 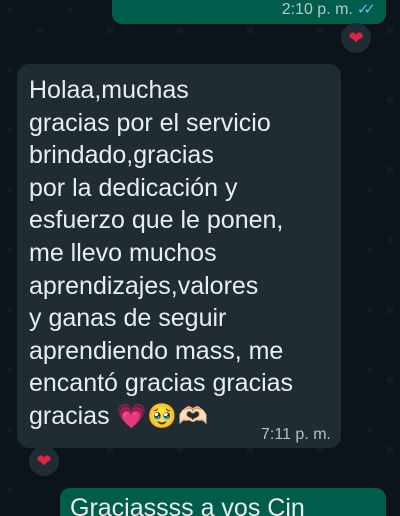 I want to click on read-receipt-icon: ✓✓, so click(x=366, y=9).